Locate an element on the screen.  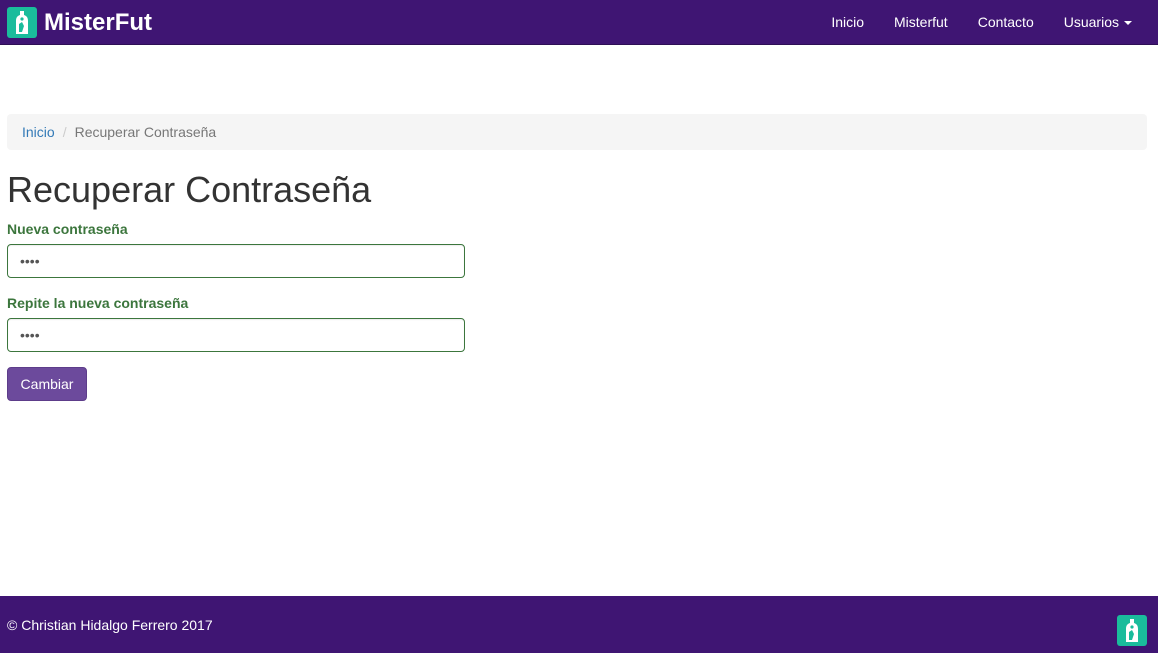
nav-item-contacto: Contacto is located at coordinates (1006, 22).